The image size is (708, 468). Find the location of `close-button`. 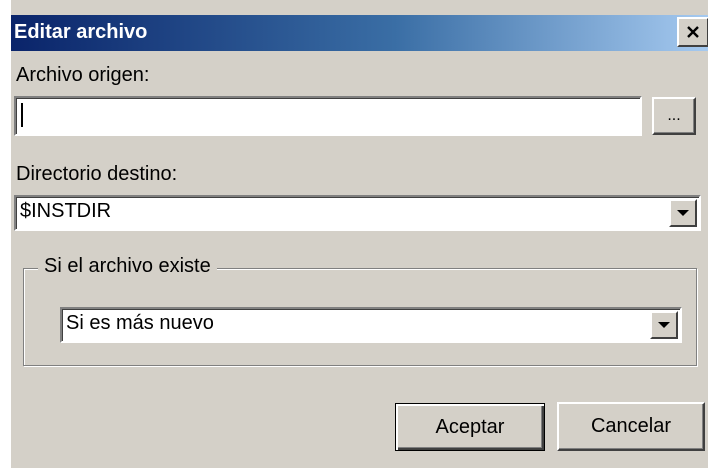

close-button is located at coordinates (692, 32).